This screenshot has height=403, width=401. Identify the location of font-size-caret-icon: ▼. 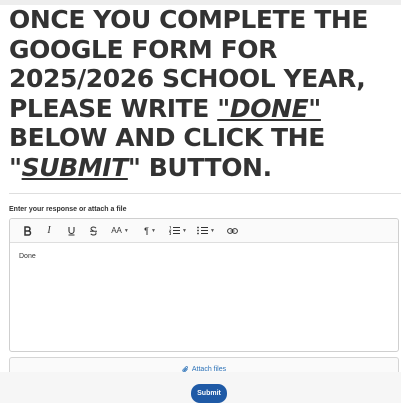
(126, 230).